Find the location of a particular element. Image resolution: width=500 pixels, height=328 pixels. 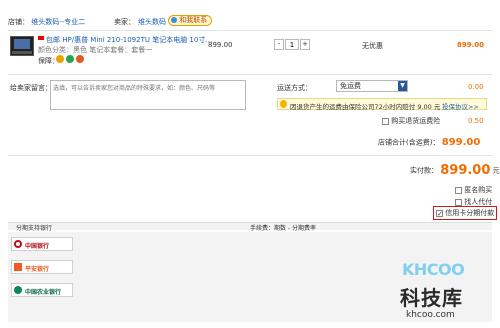

proxy-pay-checkbox is located at coordinates (458, 202).